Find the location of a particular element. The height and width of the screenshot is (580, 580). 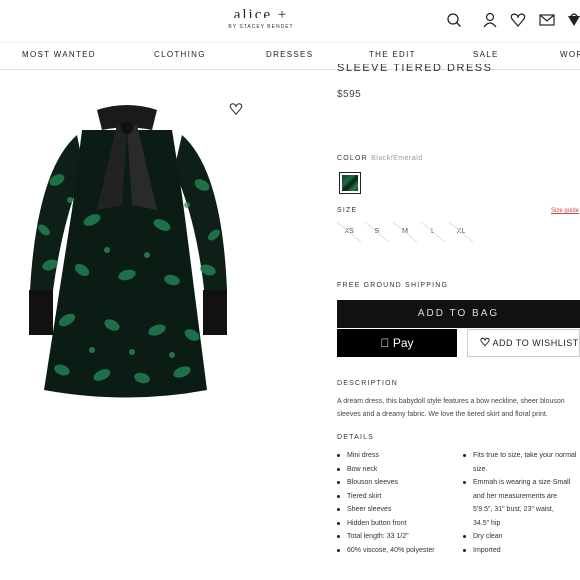

list-item: Imported is located at coordinates (521, 551).